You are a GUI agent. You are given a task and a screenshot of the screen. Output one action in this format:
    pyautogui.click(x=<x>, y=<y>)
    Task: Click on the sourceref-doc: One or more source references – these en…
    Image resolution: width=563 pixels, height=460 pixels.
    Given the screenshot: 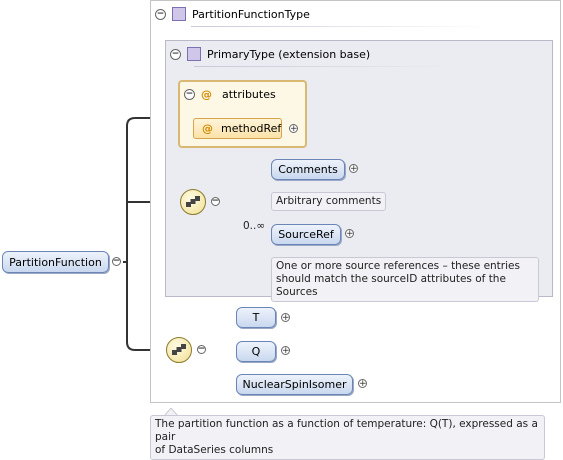 What is the action you would take?
    pyautogui.click(x=405, y=279)
    